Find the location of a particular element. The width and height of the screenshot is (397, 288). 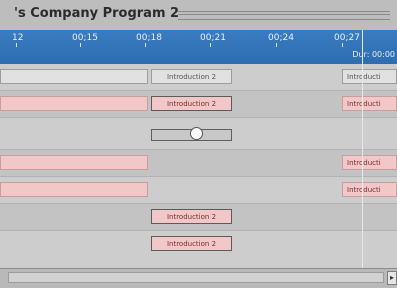

transition-handle is located at coordinates (196, 133).